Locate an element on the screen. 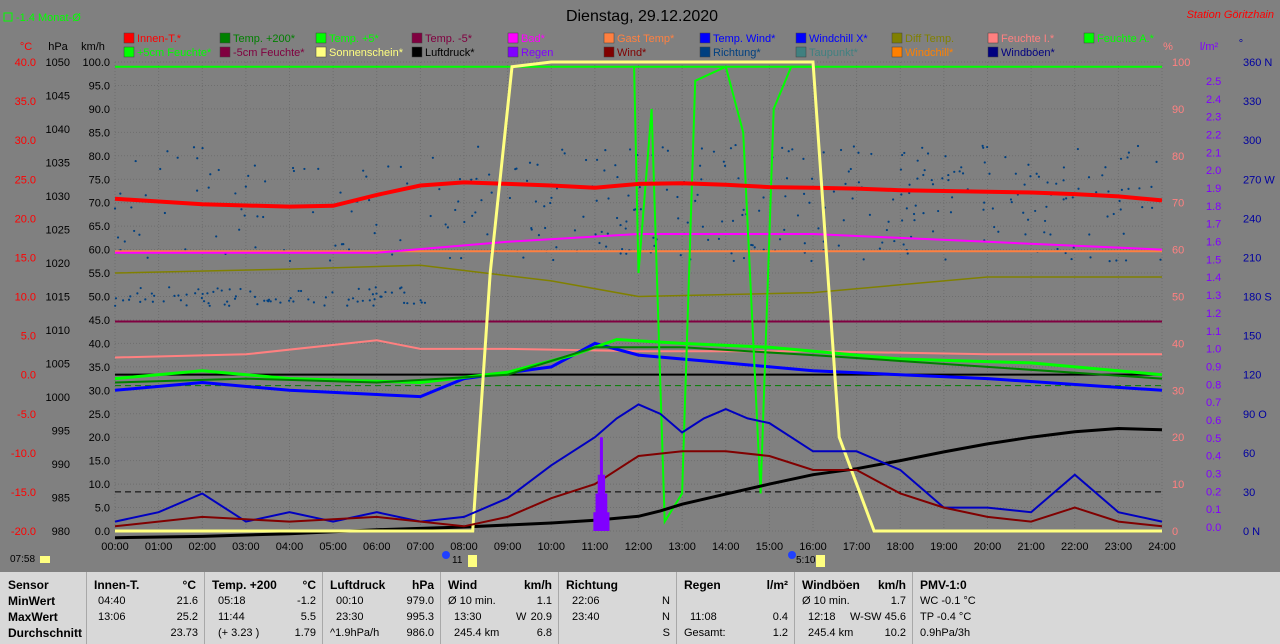  stats-value: 1.2 is located at coordinates (780, 633).